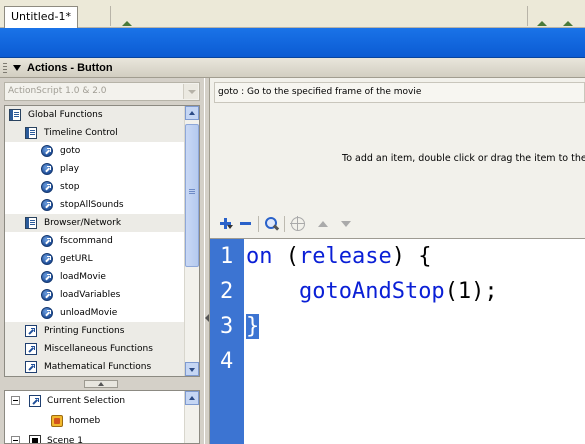  I want to click on code-line: }, so click(253, 326).